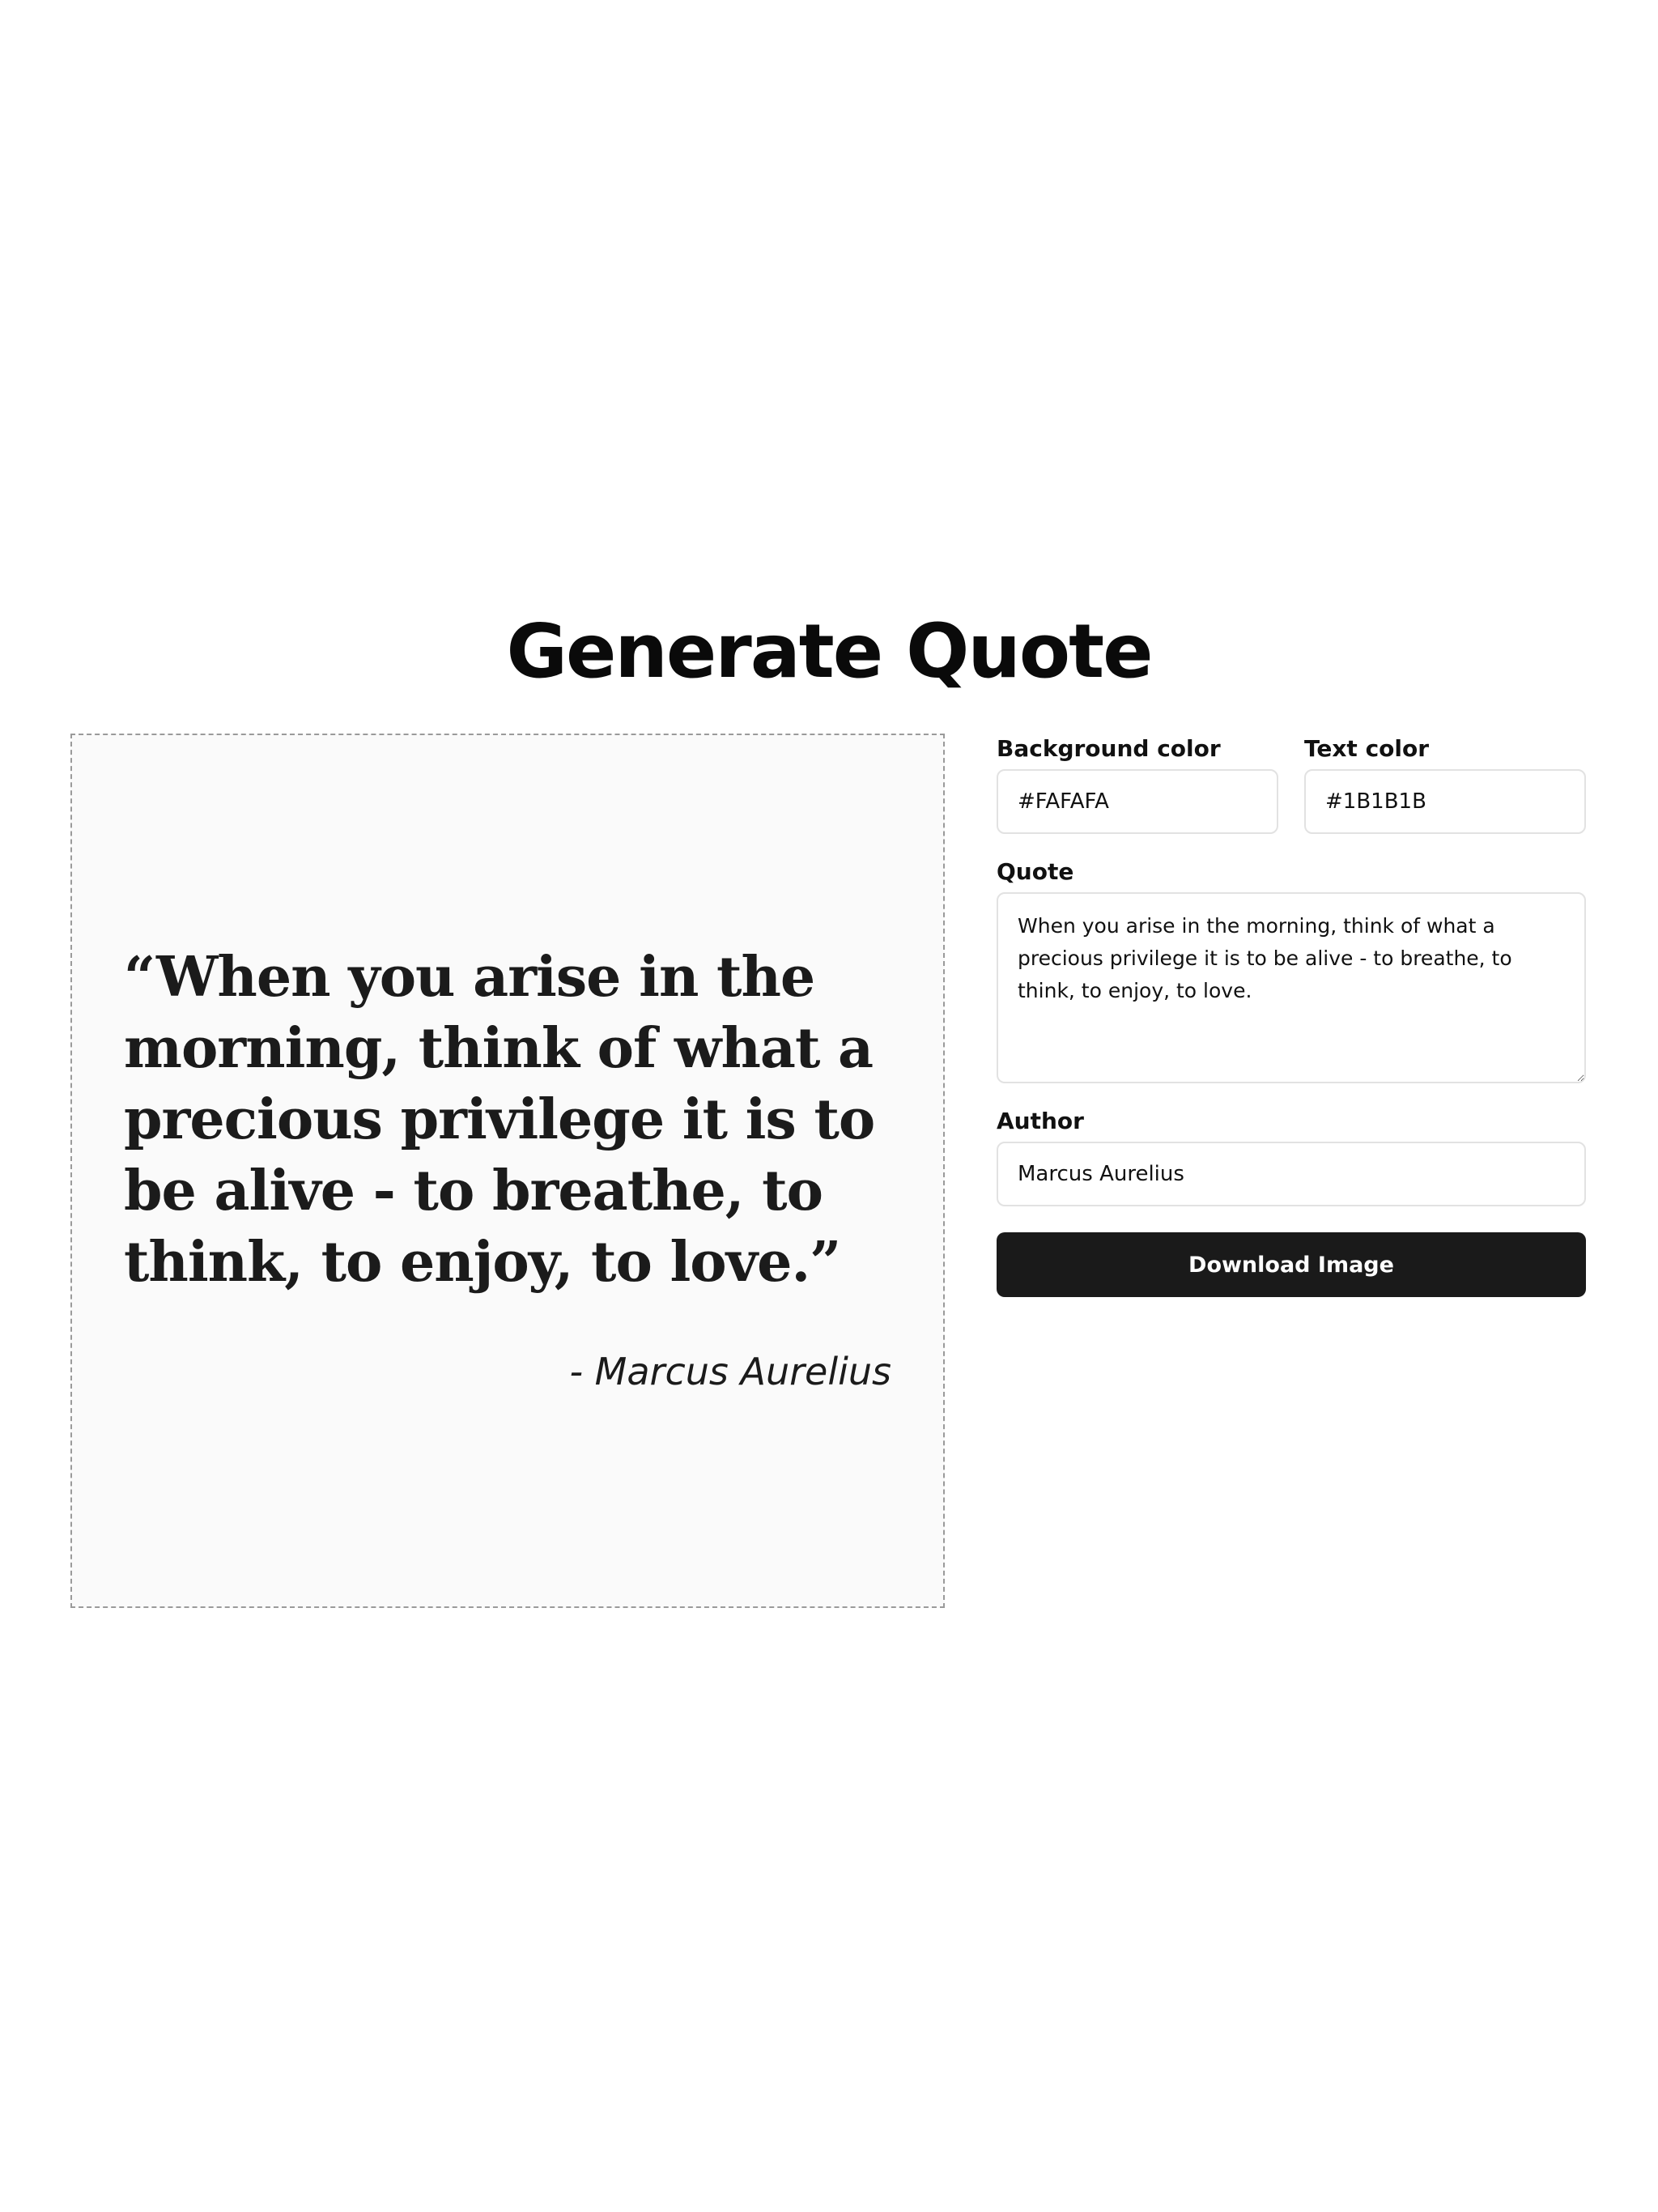  What do you see at coordinates (1035, 871) in the screenshot?
I see `quote-label: Quote` at bounding box center [1035, 871].